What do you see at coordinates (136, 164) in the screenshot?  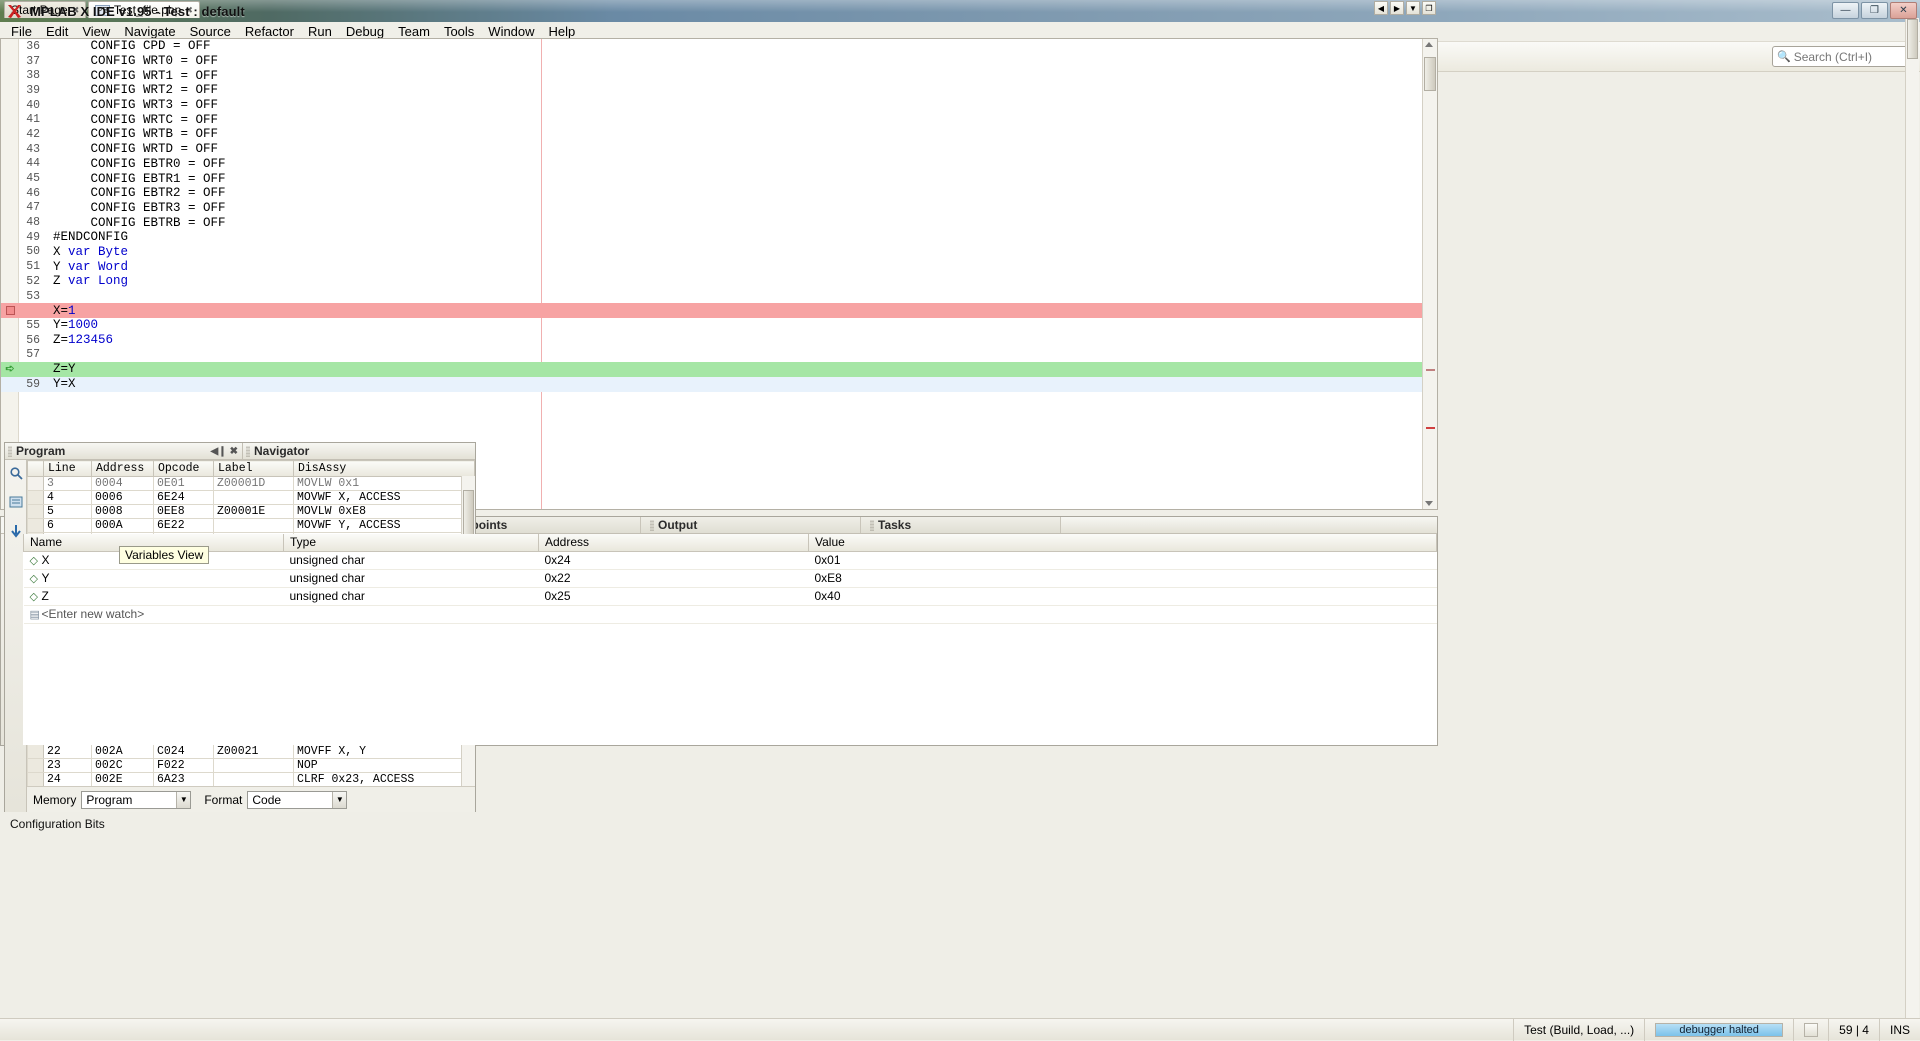 I see `code-text: CONFIG EBTR0 = OFF` at bounding box center [136, 164].